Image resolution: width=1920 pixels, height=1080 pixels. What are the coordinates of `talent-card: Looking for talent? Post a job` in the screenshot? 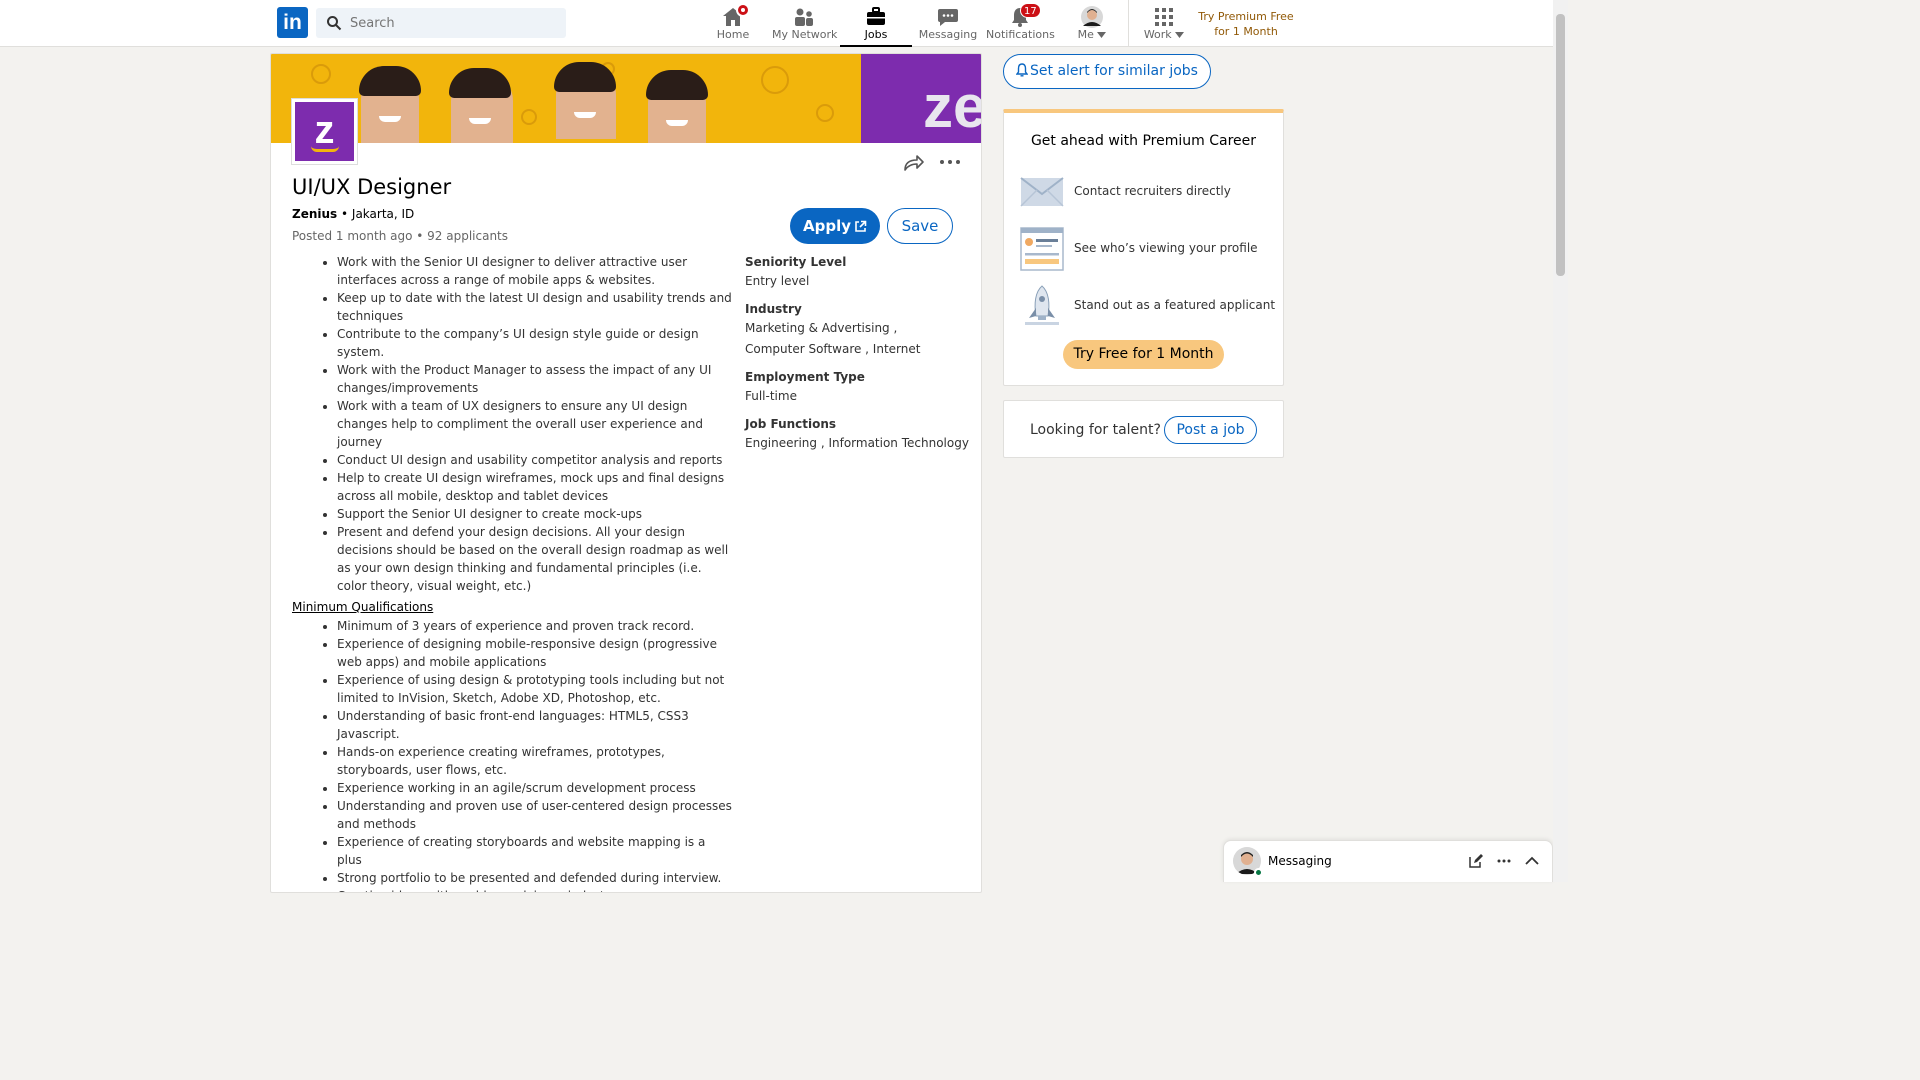 It's located at (1143, 429).